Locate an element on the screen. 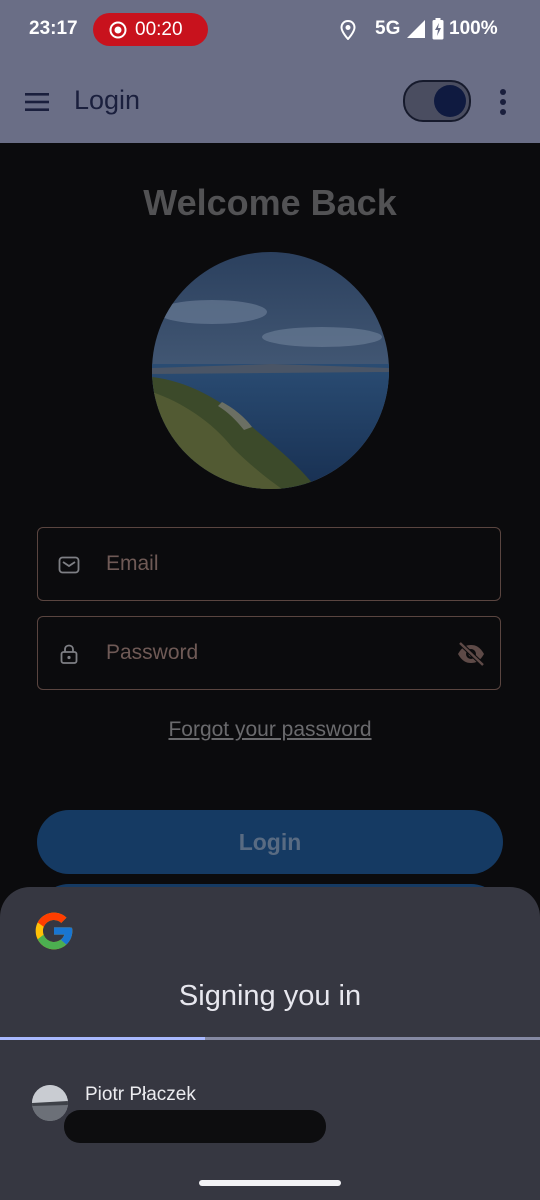 The image size is (540, 1200). password-placeholder: Password is located at coordinates (152, 652).